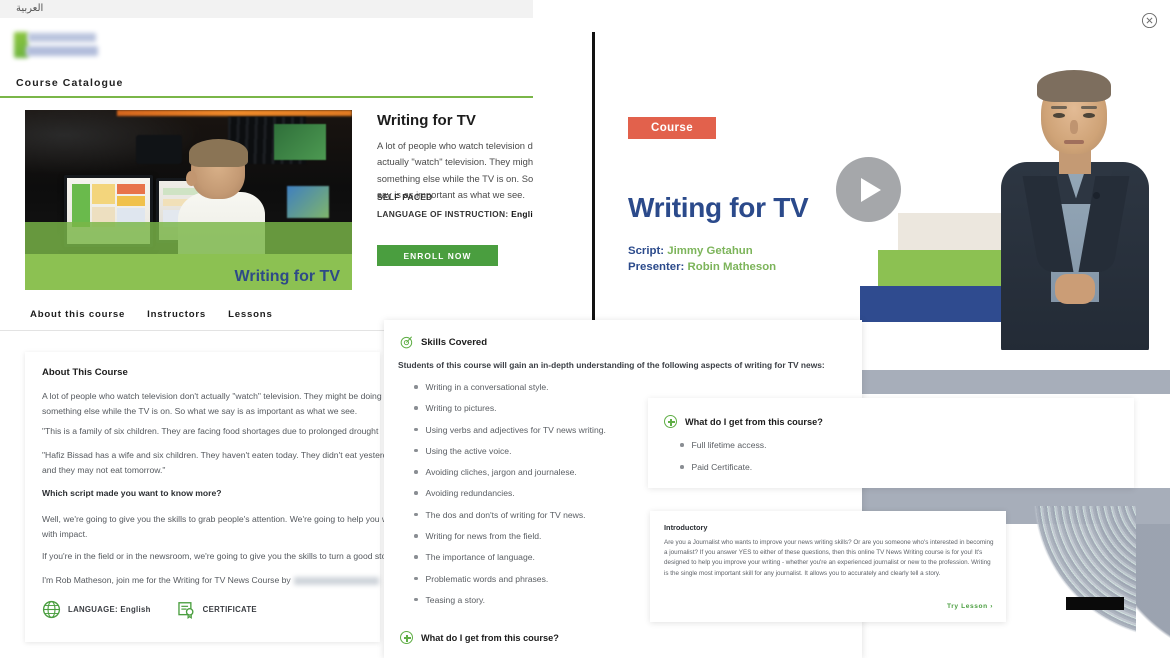 This screenshot has width=1170, height=658. I want to click on about-language-label: LANGUAGE: English, so click(109, 609).